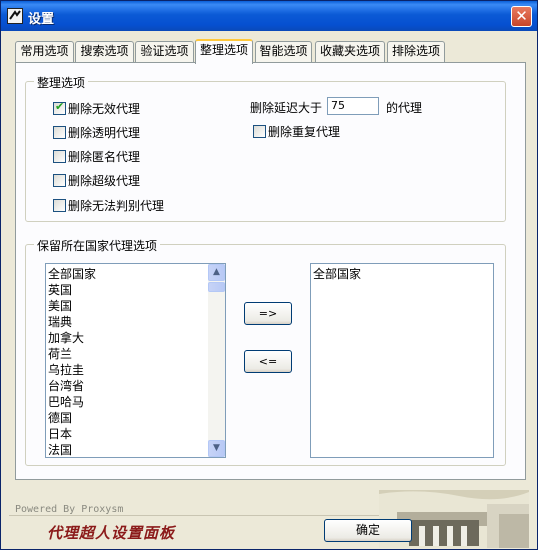 The image size is (538, 550). What do you see at coordinates (404, 108) in the screenshot?
I see `delay-suffix-label: 的代理` at bounding box center [404, 108].